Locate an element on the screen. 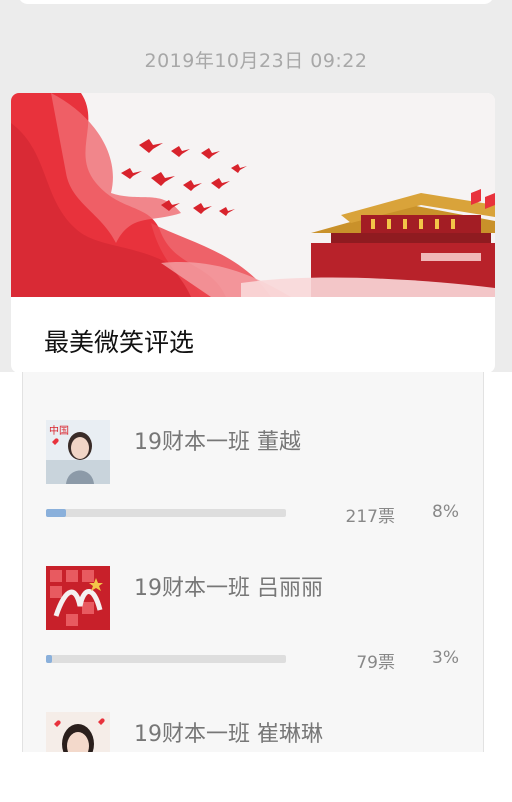  message-timestamp: 2019年10月23日 09:22 is located at coordinates (256, 61).